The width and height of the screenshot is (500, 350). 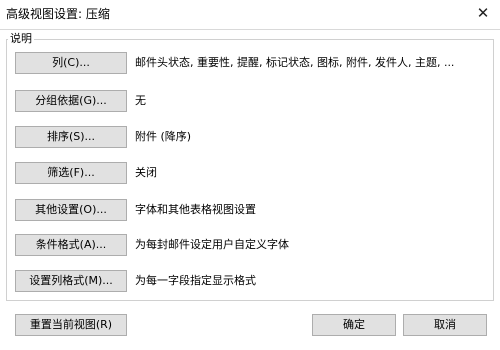 What do you see at coordinates (250, 14) in the screenshot?
I see `title-bar: 高级视图设置: 压缩 ✕` at bounding box center [250, 14].